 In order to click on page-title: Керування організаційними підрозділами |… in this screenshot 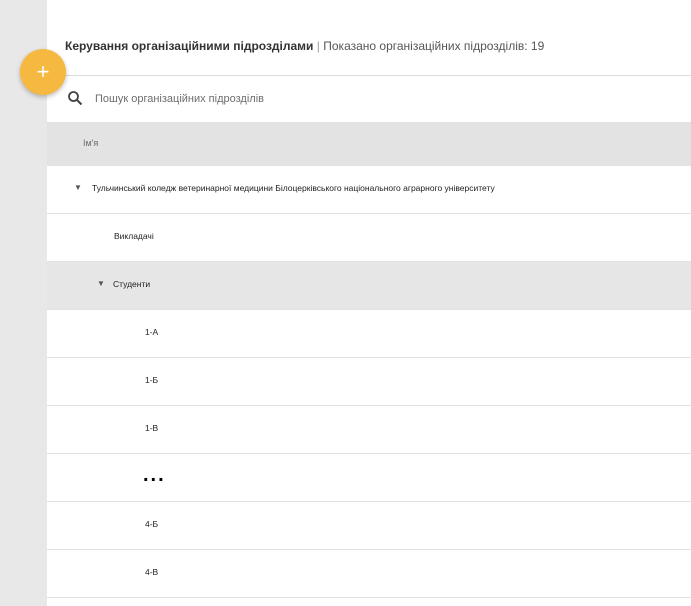, I will do `click(304, 46)`.